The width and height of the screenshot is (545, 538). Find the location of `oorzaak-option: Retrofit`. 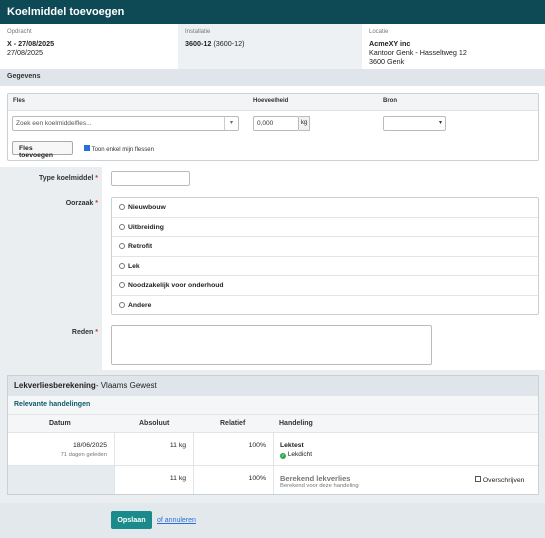

oorzaak-option: Retrofit is located at coordinates (325, 247).